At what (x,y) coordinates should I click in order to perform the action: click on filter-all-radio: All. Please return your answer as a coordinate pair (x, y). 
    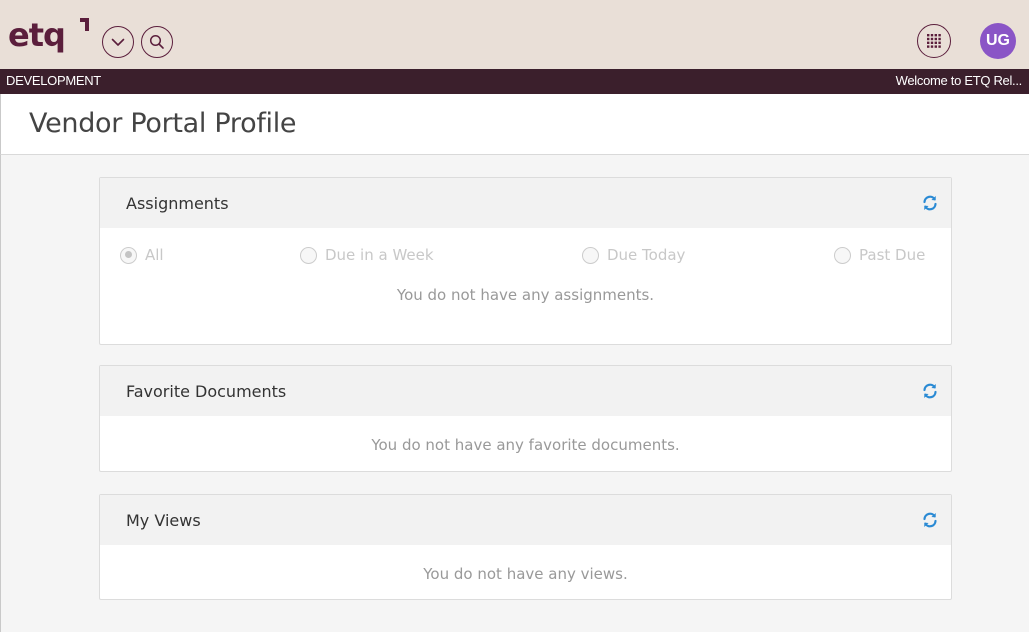
    Looking at the image, I should click on (142, 255).